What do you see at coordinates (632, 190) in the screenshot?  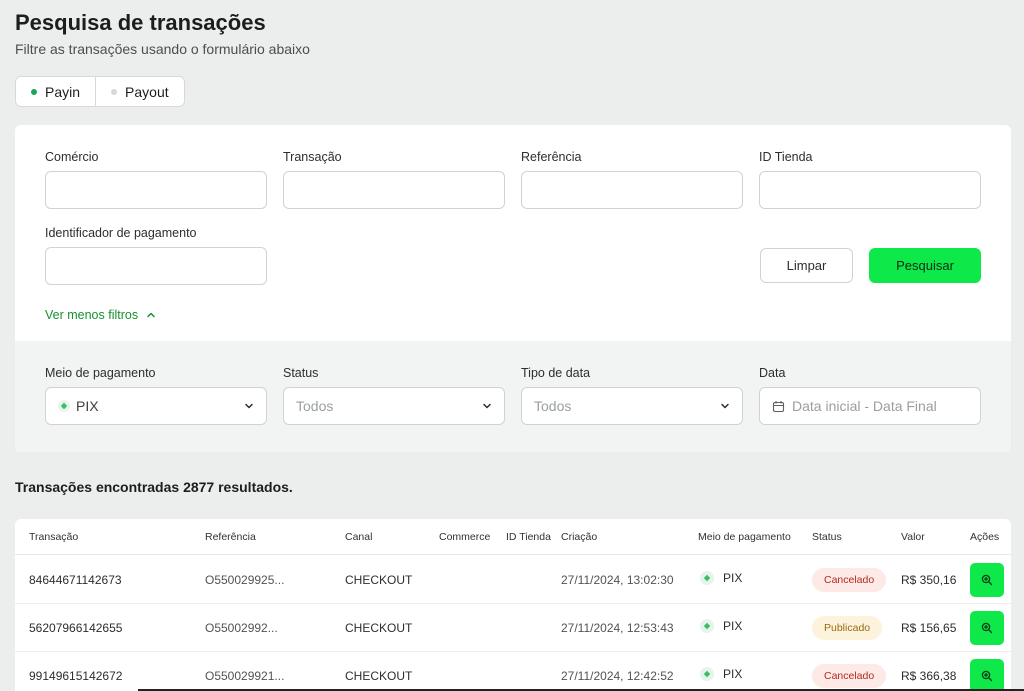 I see `referencia-input` at bounding box center [632, 190].